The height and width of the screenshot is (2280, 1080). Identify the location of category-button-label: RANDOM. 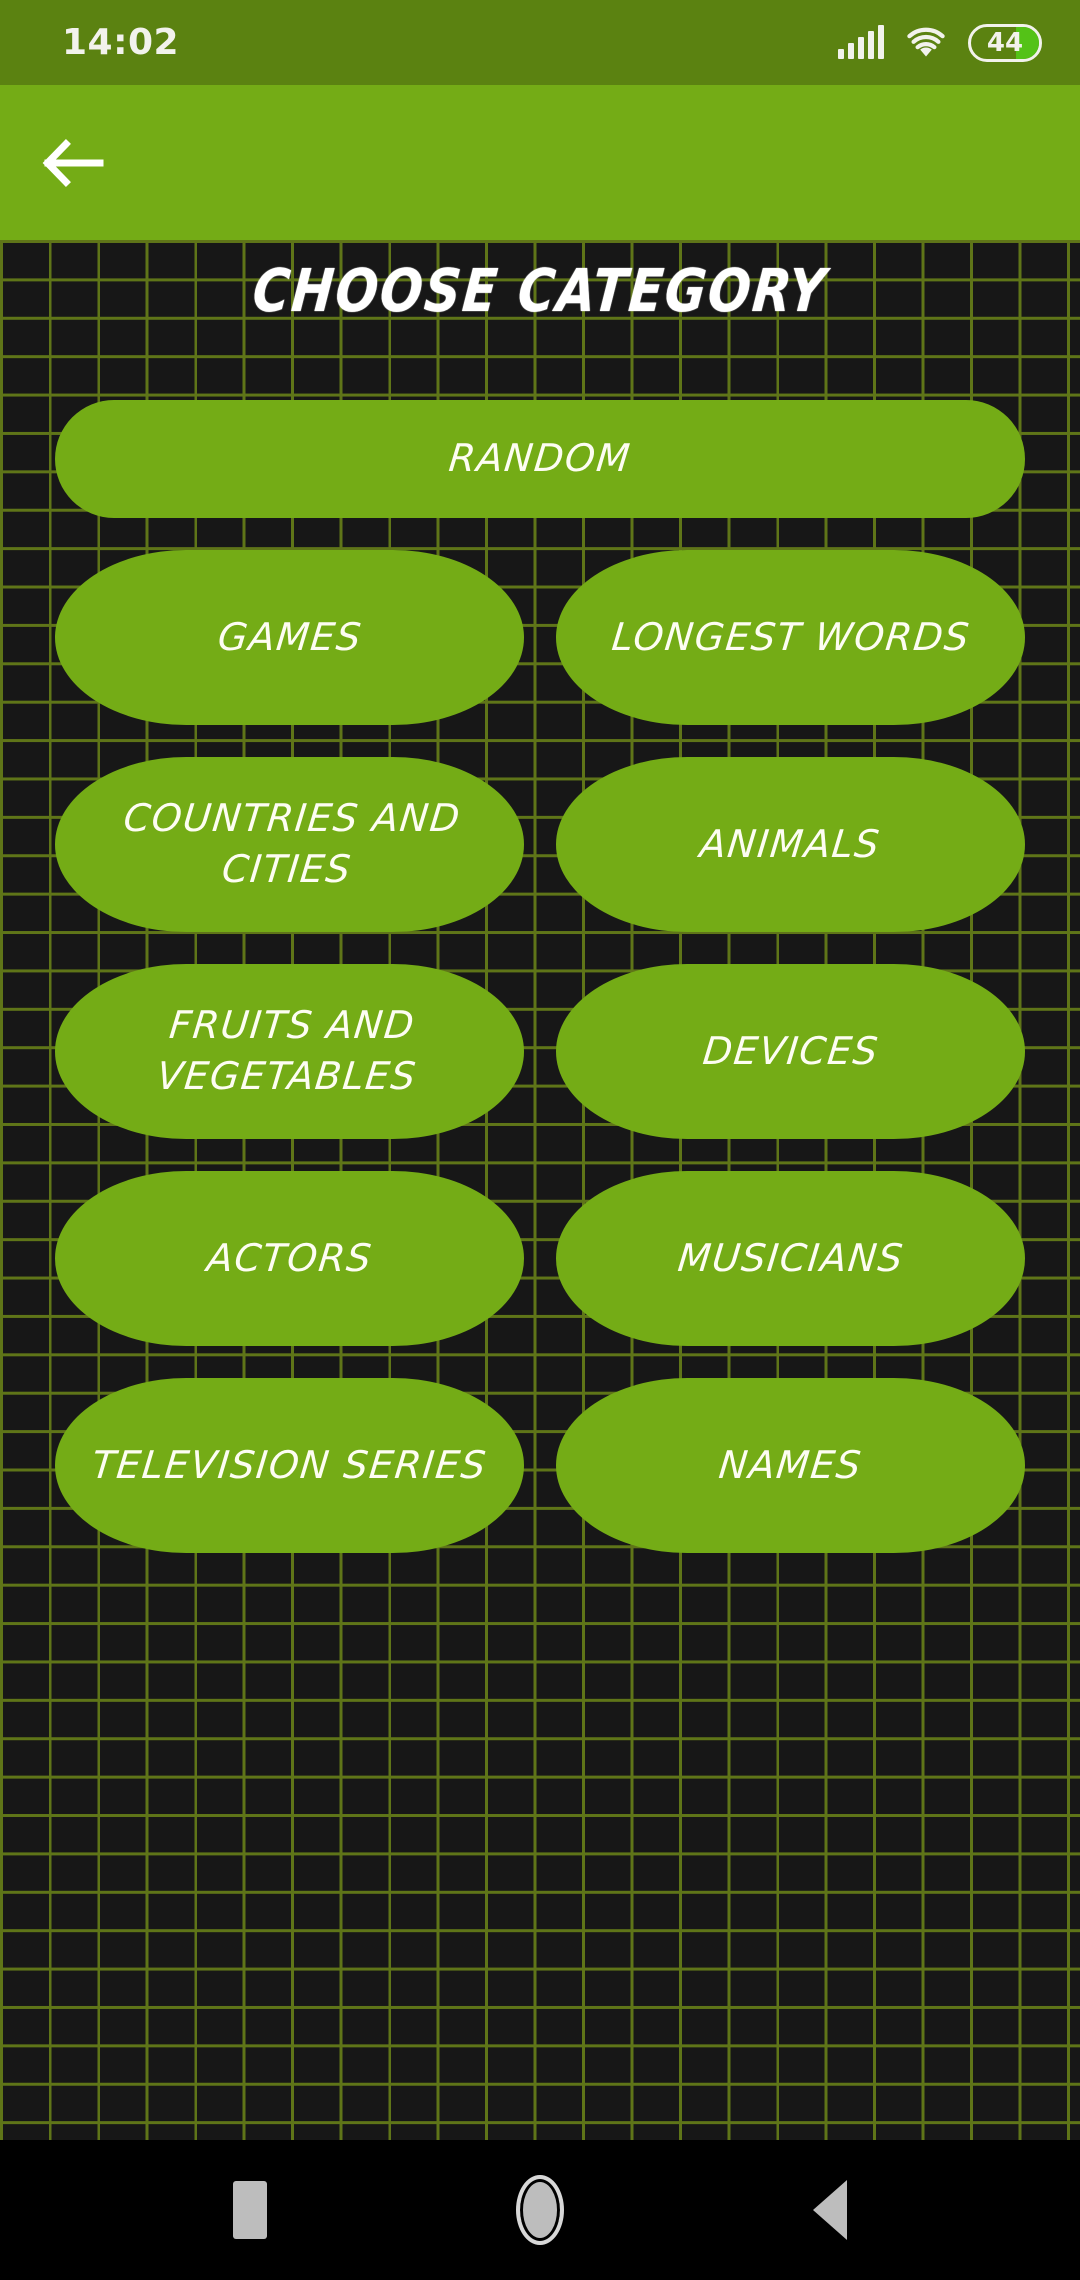
(540, 458).